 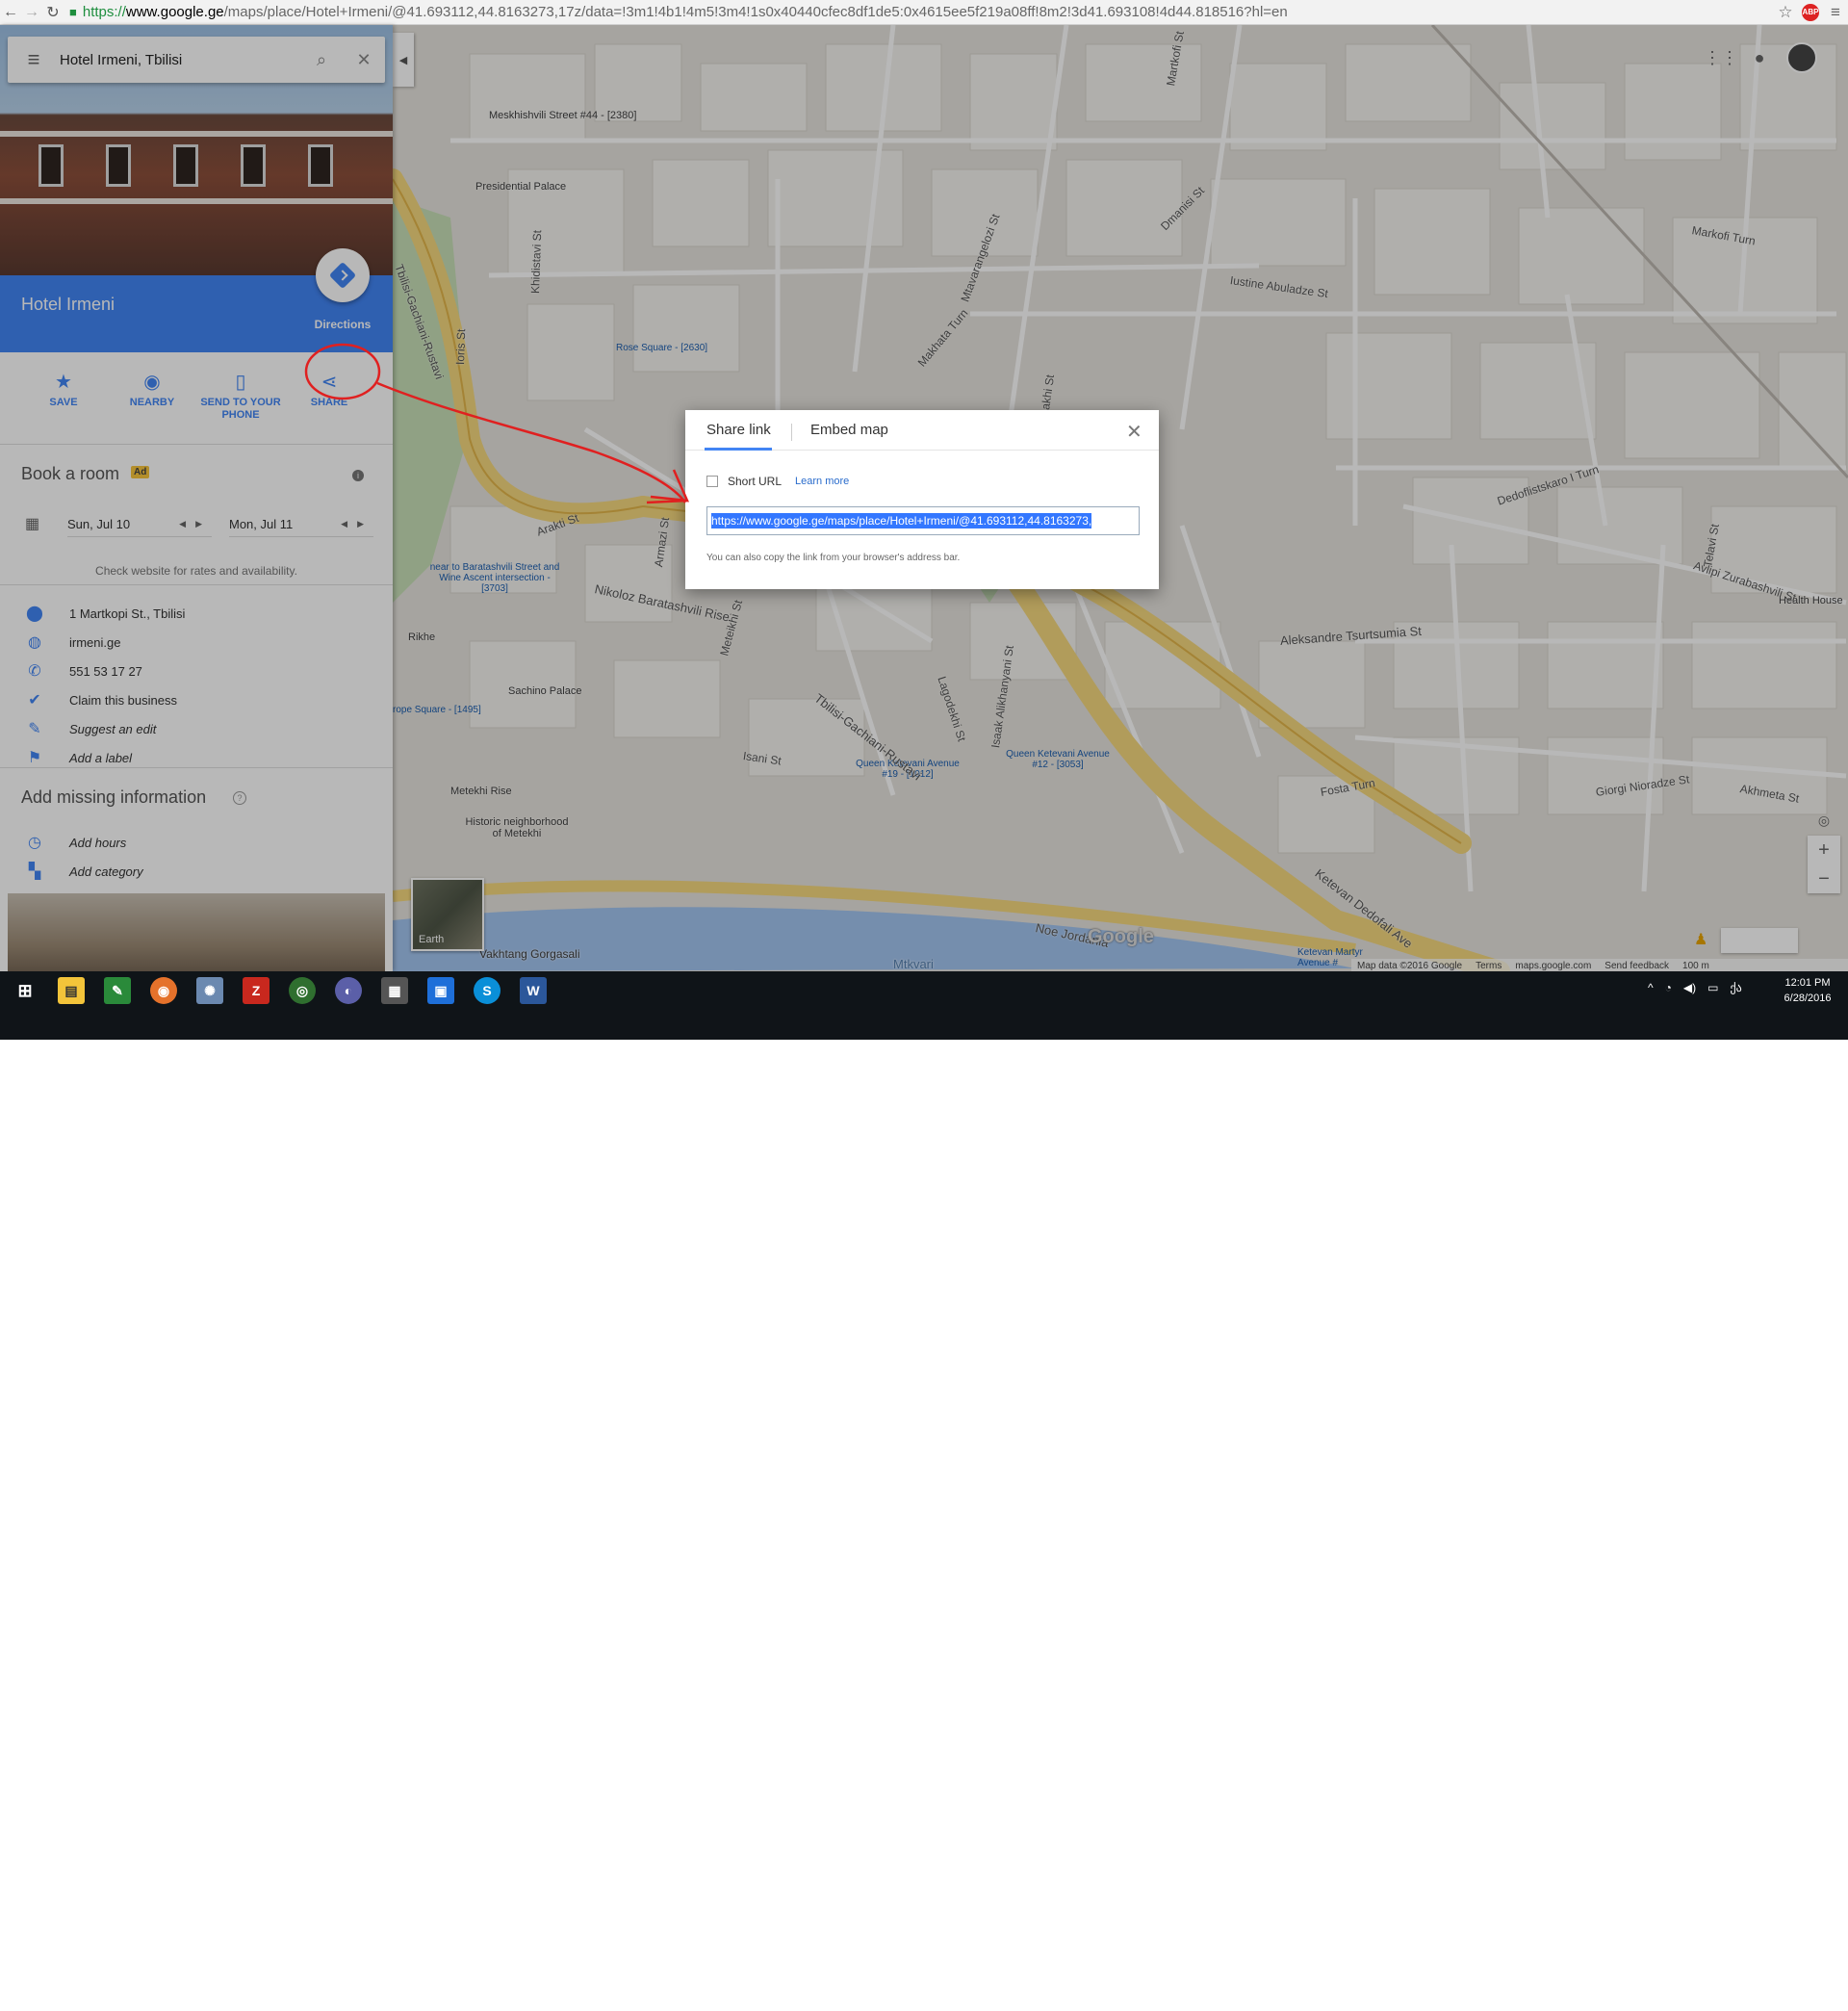 I want to click on url-protocol: https://, so click(x=104, y=12).